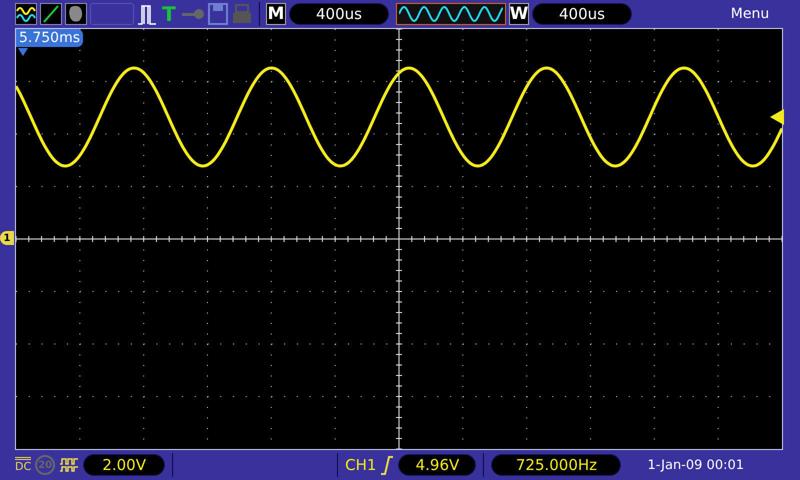  What do you see at coordinates (26, 14) in the screenshot?
I see `waveform-display-icon` at bounding box center [26, 14].